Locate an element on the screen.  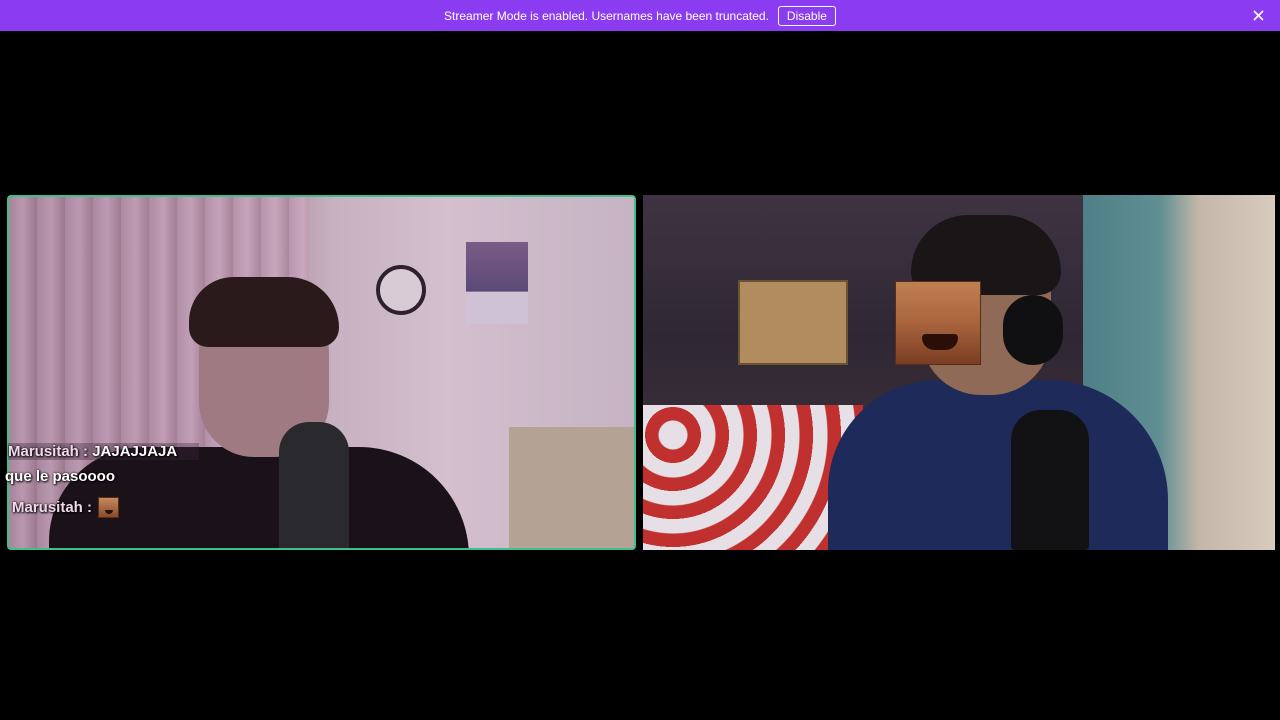
wooden-drawer is located at coordinates (793, 322).